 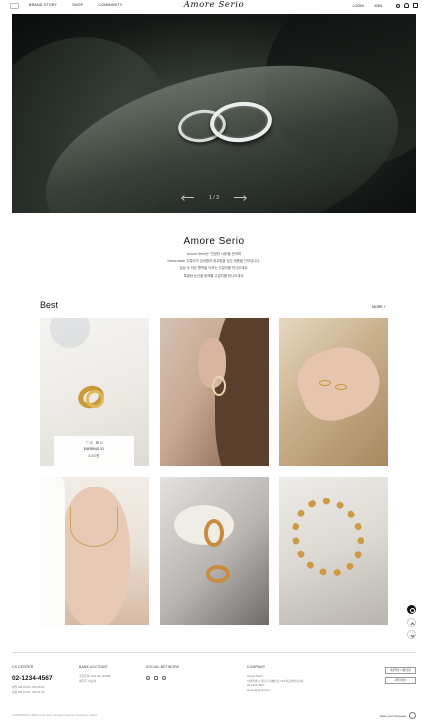 I want to click on header-utilities: LOGIN JOIN, so click(x=385, y=5).